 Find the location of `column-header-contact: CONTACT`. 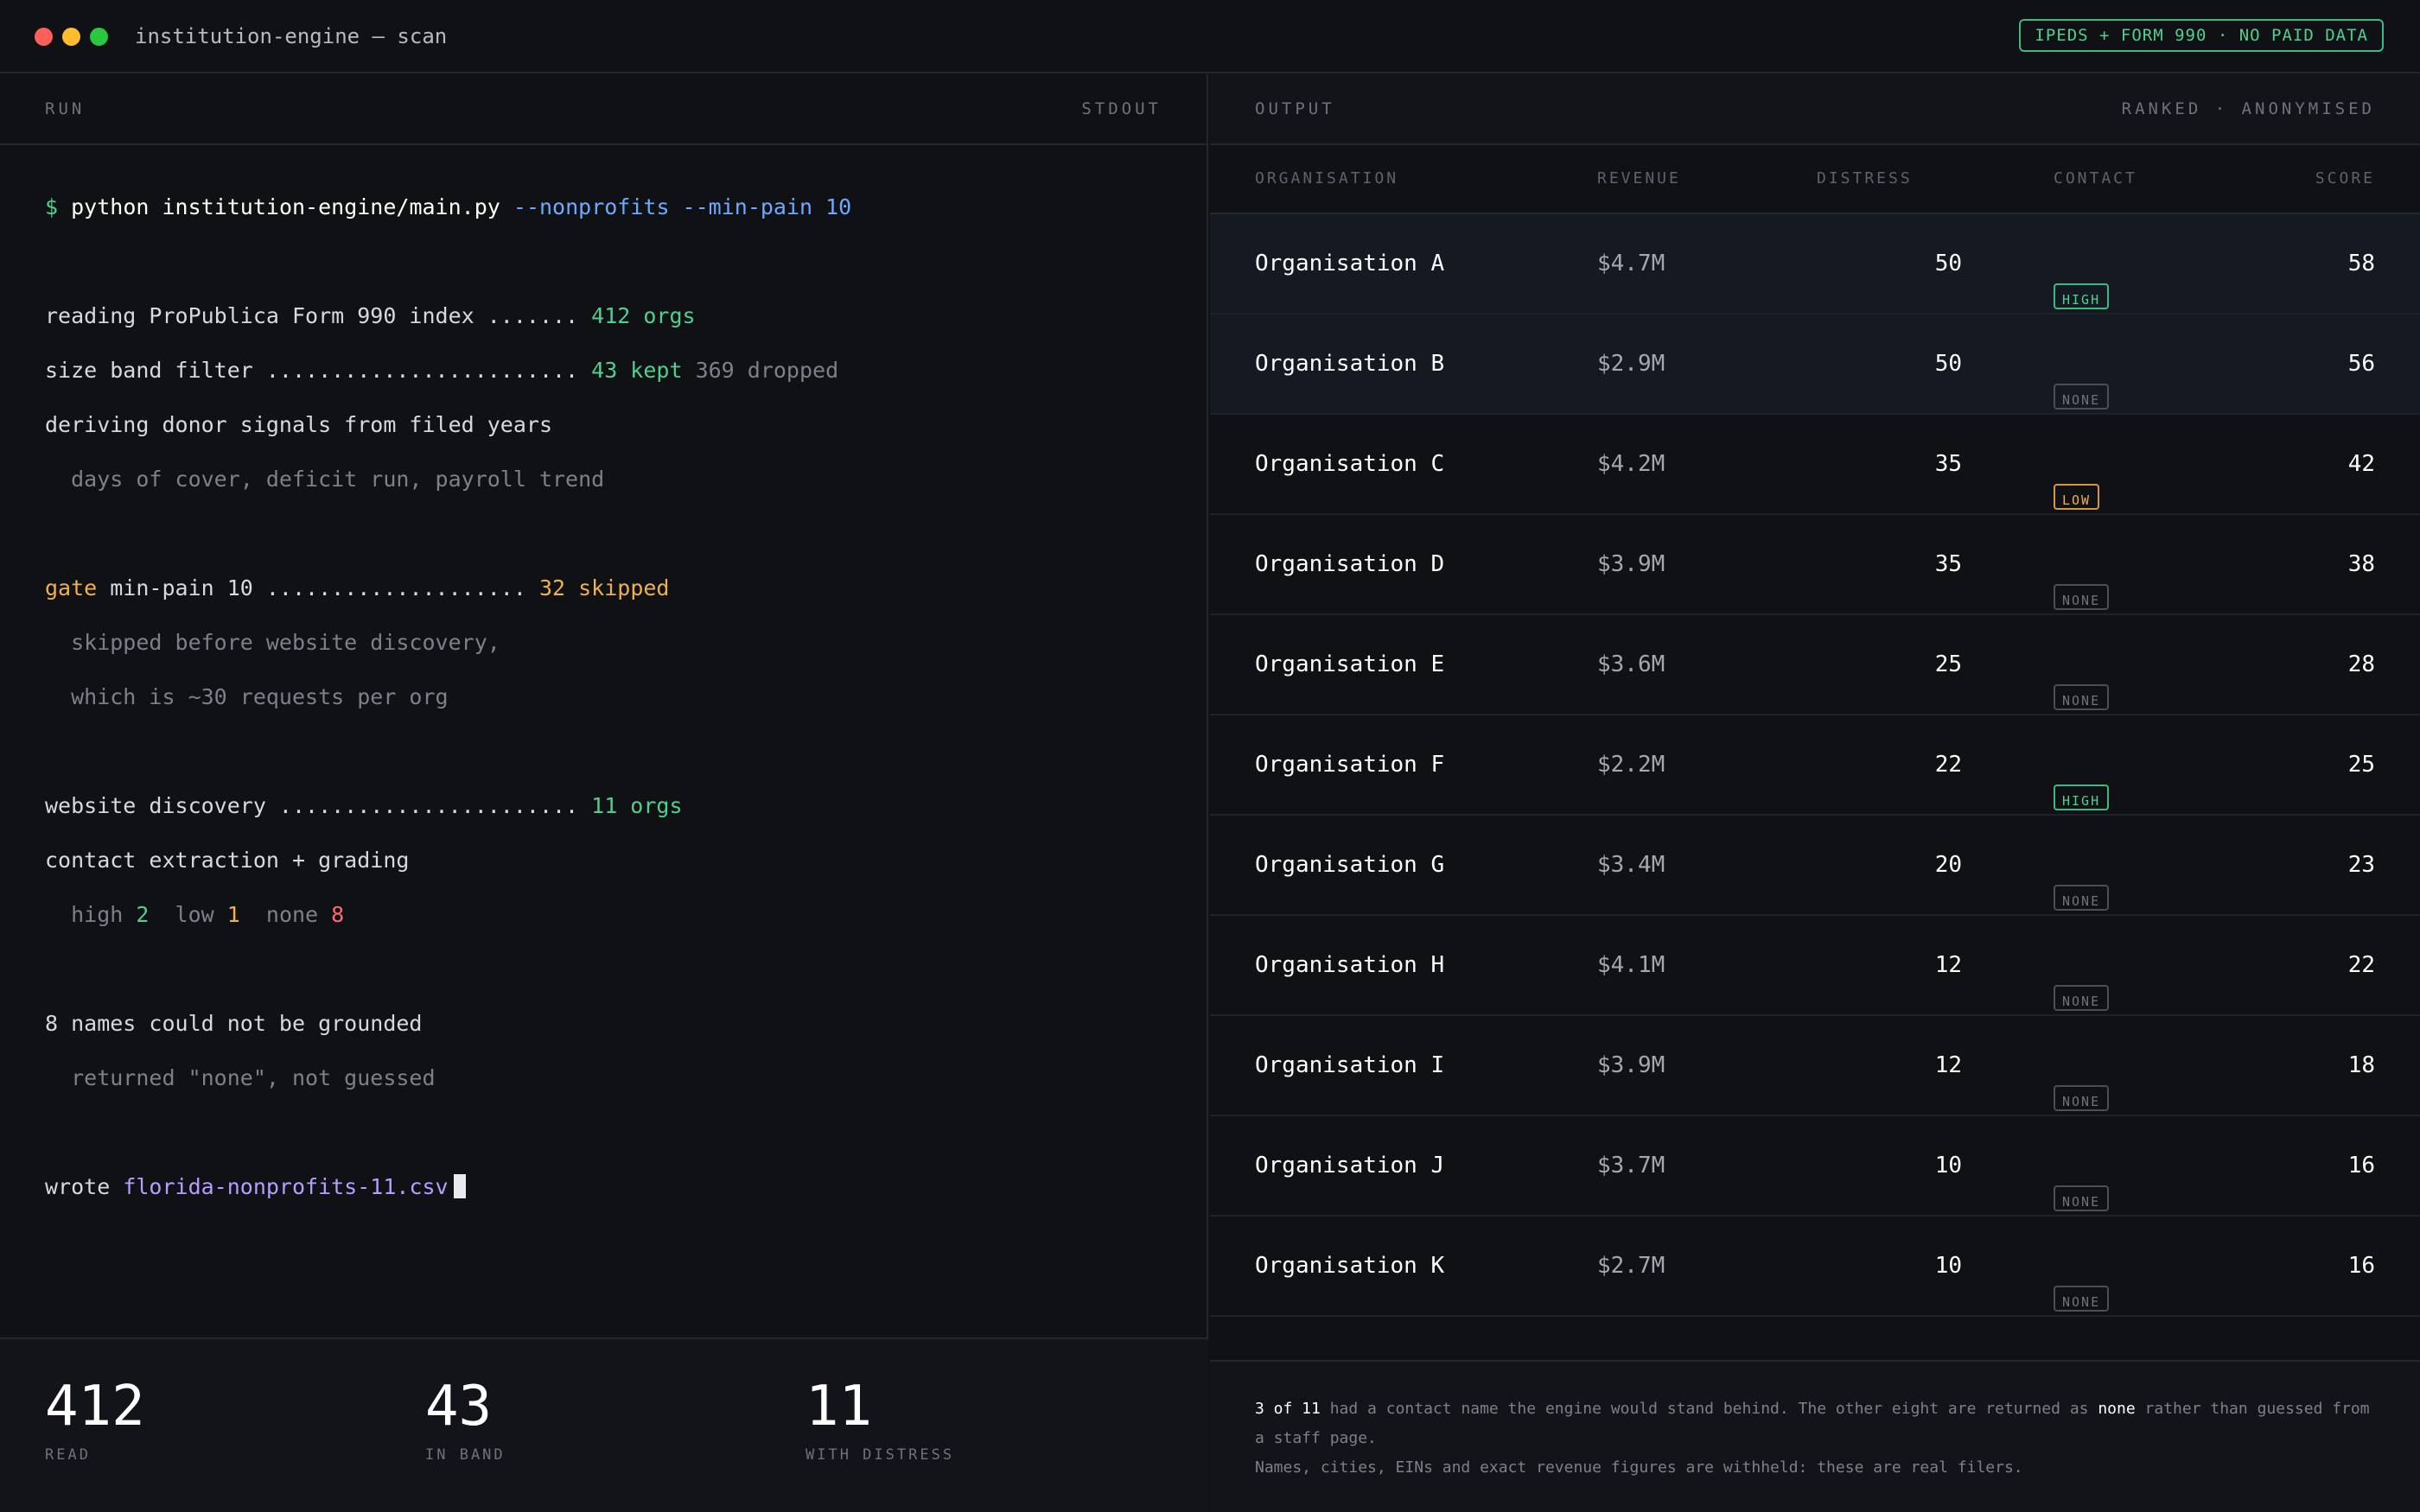

column-header-contact: CONTACT is located at coordinates (2095, 178).